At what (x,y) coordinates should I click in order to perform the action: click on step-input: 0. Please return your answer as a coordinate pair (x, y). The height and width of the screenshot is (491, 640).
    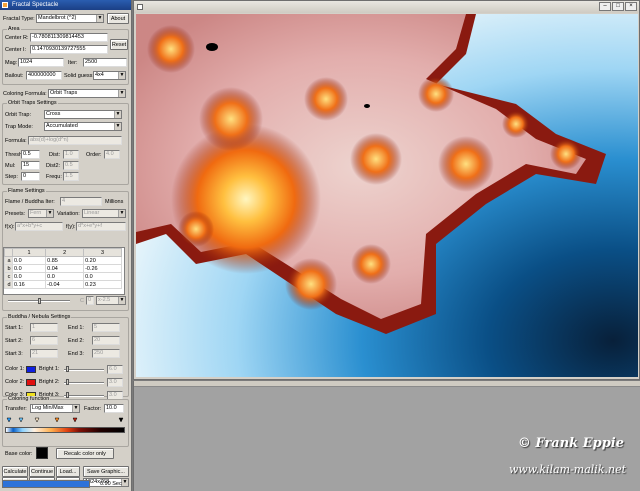
    Looking at the image, I should click on (30, 176).